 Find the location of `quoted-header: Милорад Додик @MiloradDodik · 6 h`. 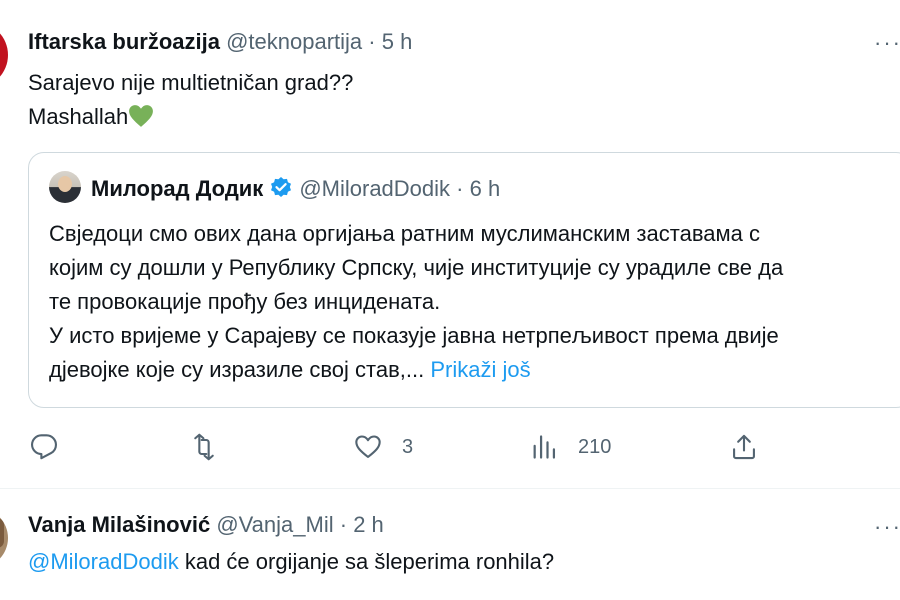

quoted-header: Милорад Додик @MiloradDodik · 6 h is located at coordinates (295, 189).